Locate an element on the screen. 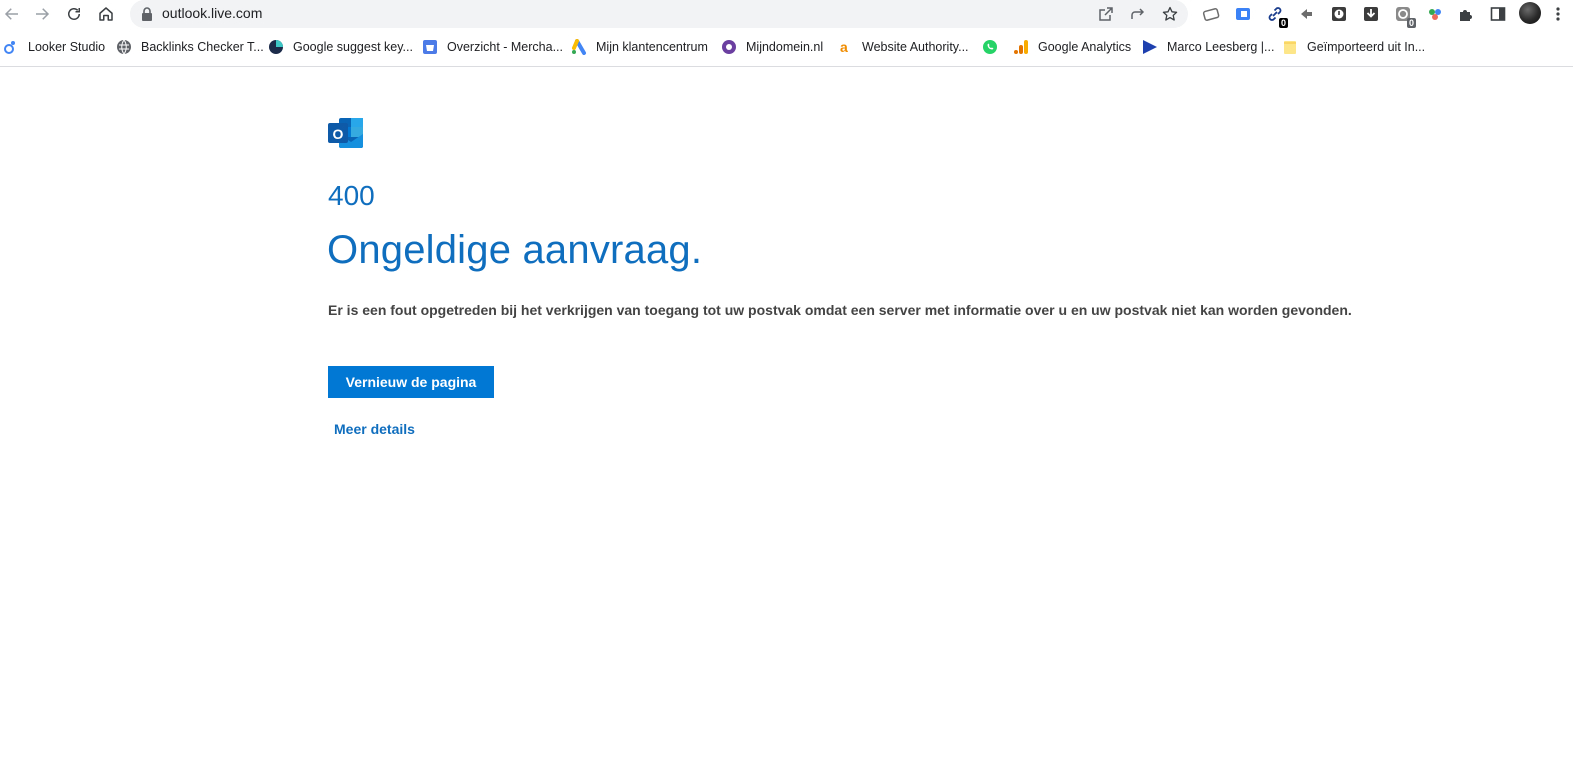  download-extension-icon is located at coordinates (1371, 14).